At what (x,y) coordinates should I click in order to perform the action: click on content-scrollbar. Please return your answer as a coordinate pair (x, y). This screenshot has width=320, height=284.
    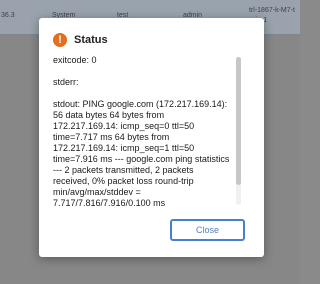
    Looking at the image, I should click on (238, 131).